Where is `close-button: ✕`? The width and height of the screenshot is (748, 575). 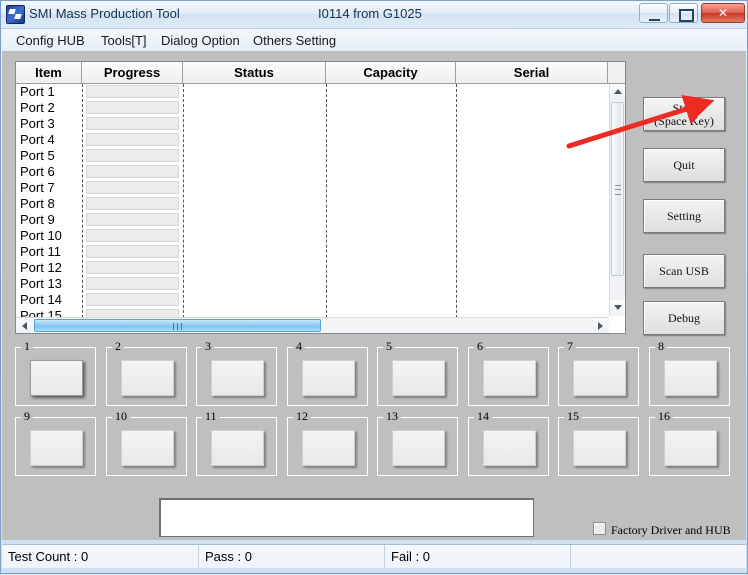
close-button: ✕ is located at coordinates (723, 13).